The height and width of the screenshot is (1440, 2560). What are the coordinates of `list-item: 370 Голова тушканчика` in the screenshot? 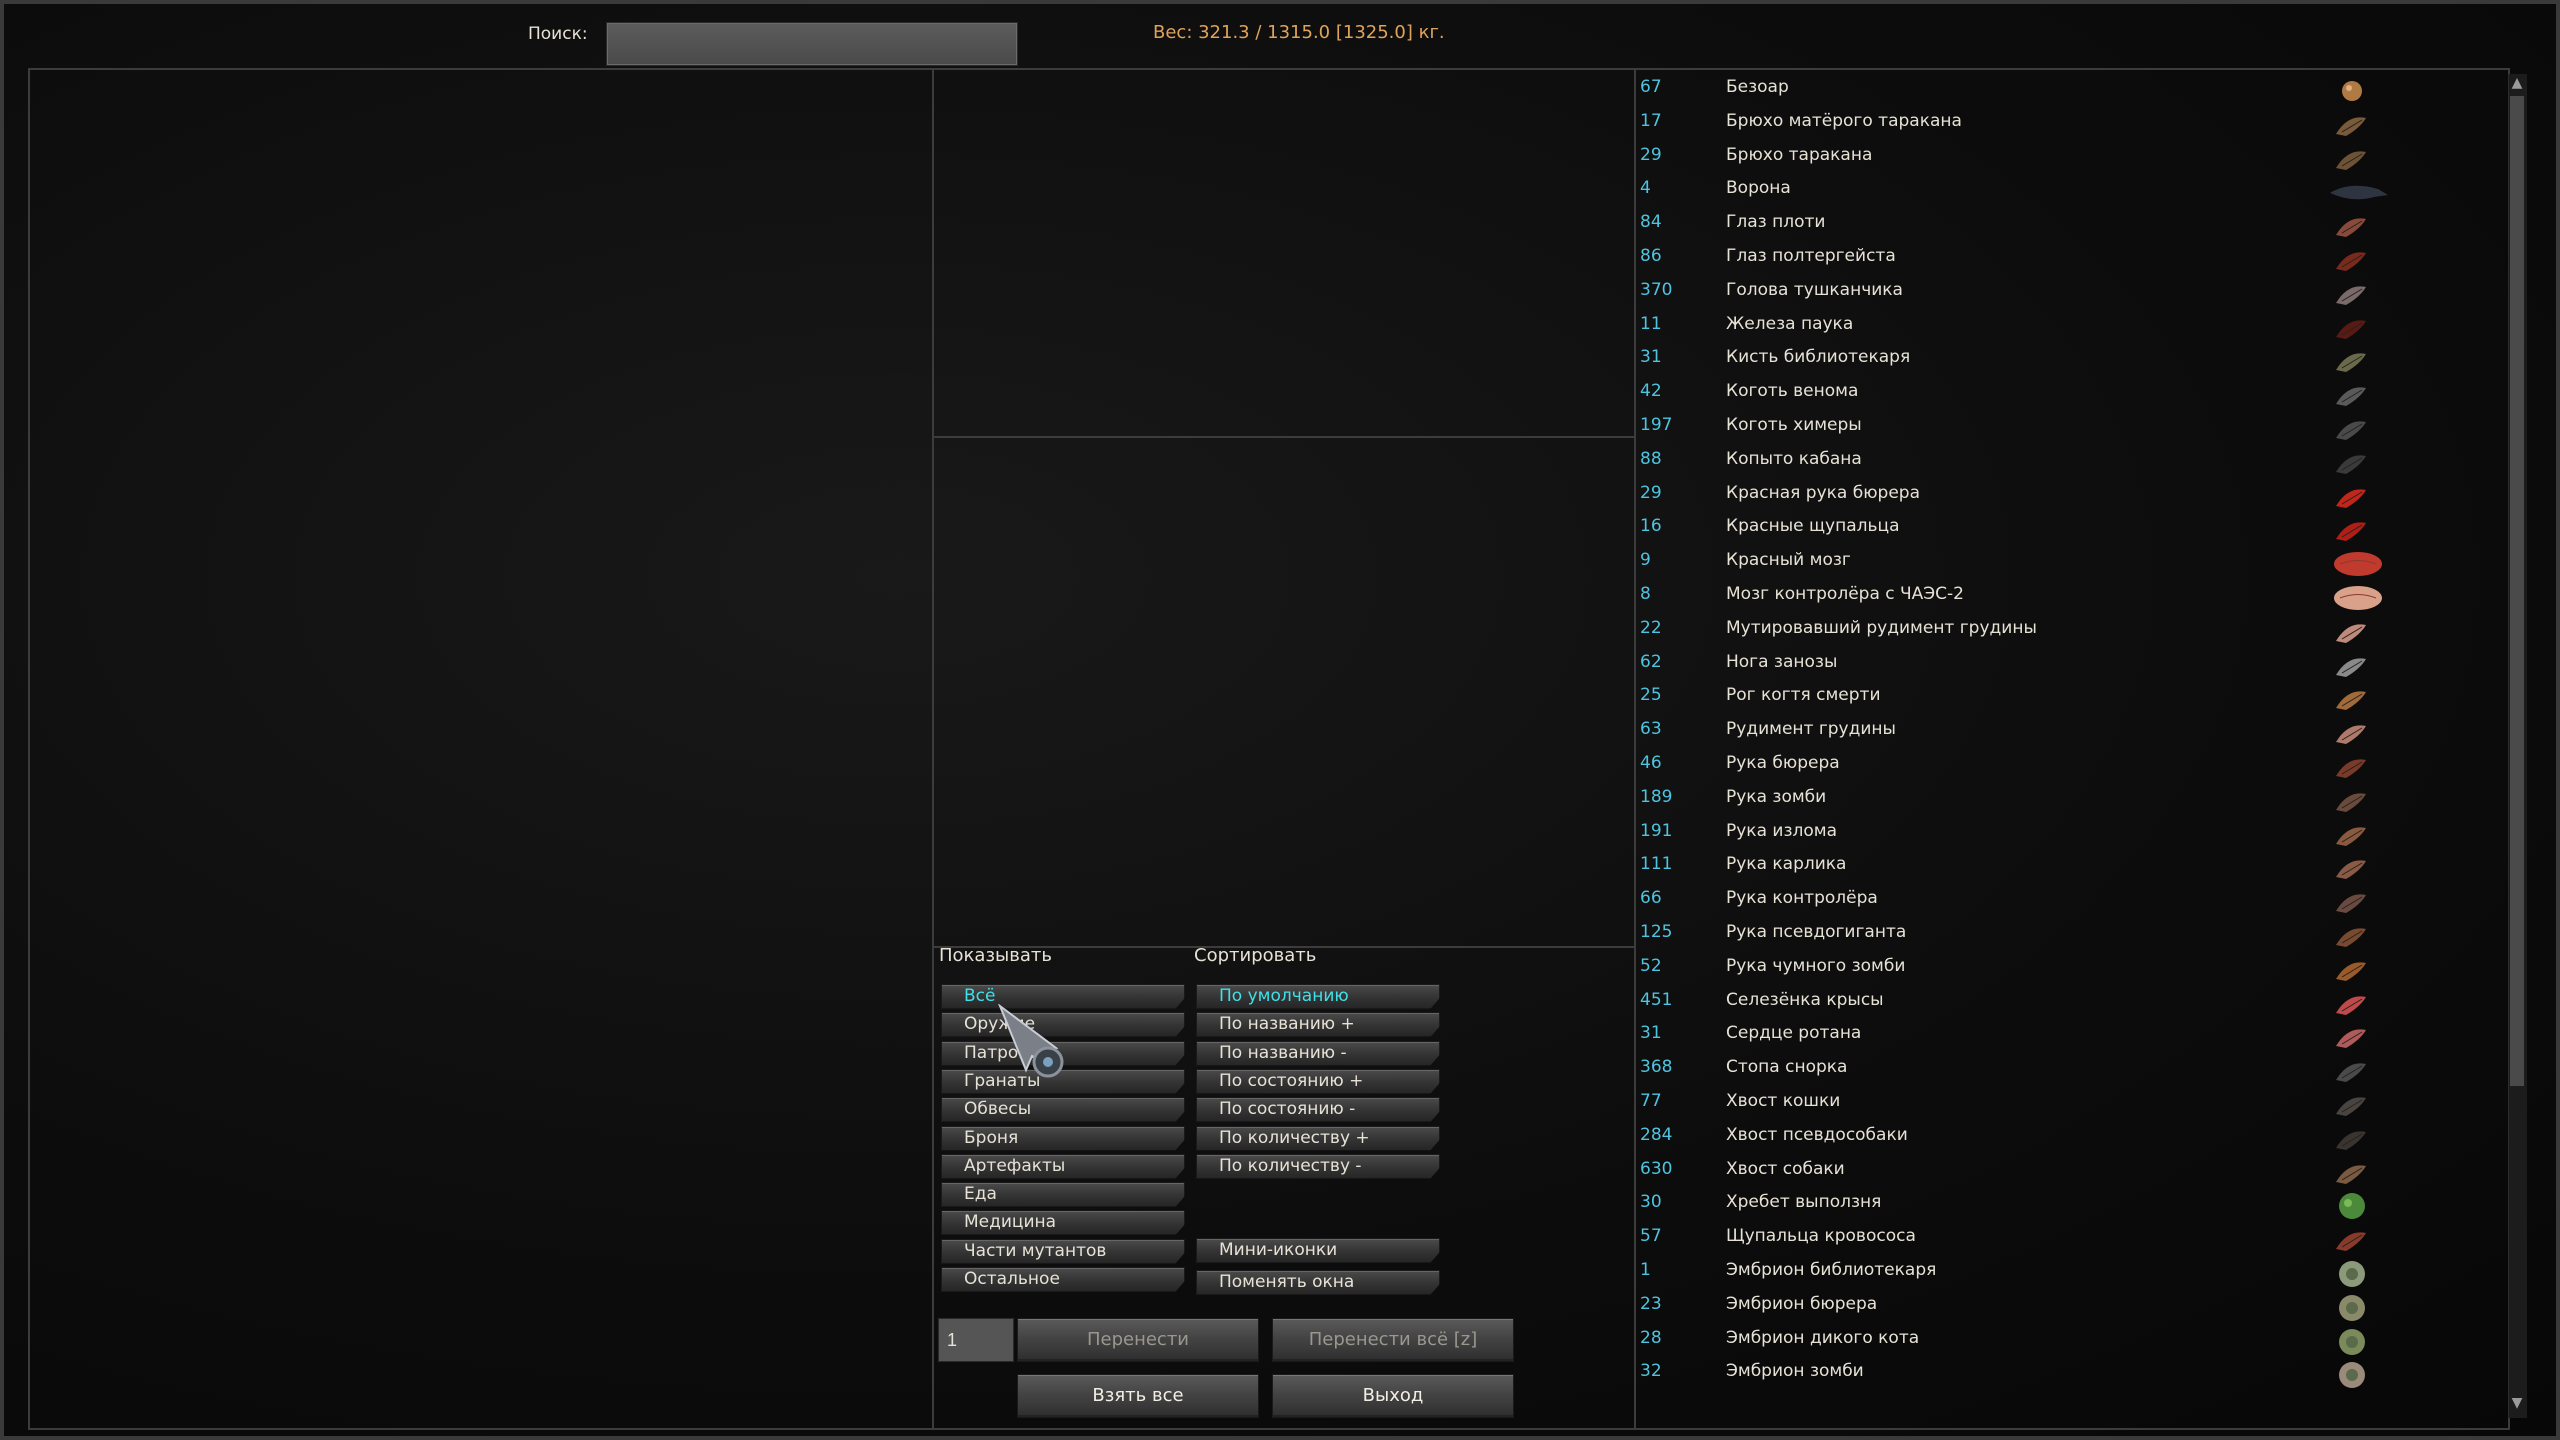 It's located at (2056, 294).